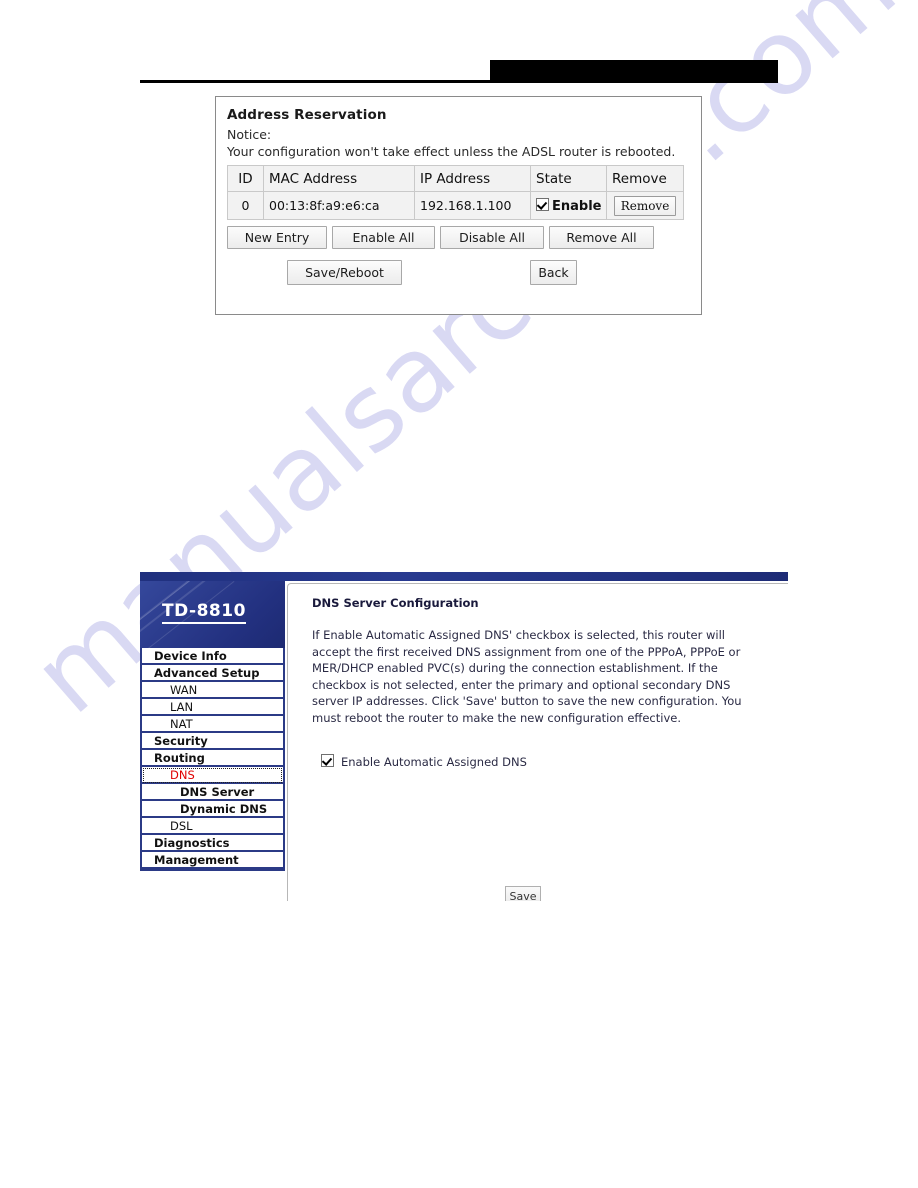  I want to click on sidebar-item-device-info: Device Info, so click(212, 656).